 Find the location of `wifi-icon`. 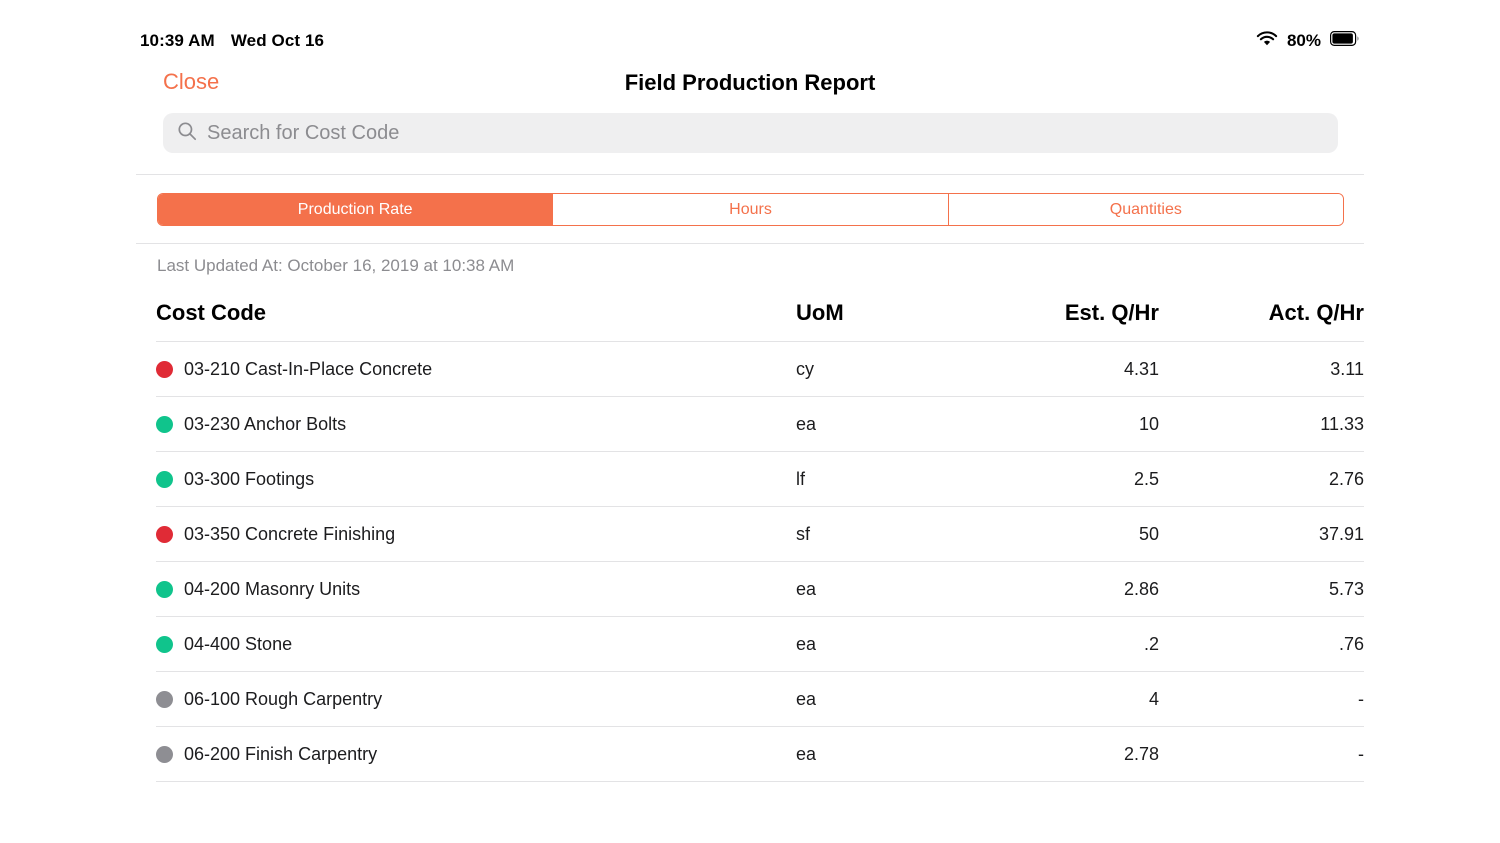

wifi-icon is located at coordinates (1267, 41).